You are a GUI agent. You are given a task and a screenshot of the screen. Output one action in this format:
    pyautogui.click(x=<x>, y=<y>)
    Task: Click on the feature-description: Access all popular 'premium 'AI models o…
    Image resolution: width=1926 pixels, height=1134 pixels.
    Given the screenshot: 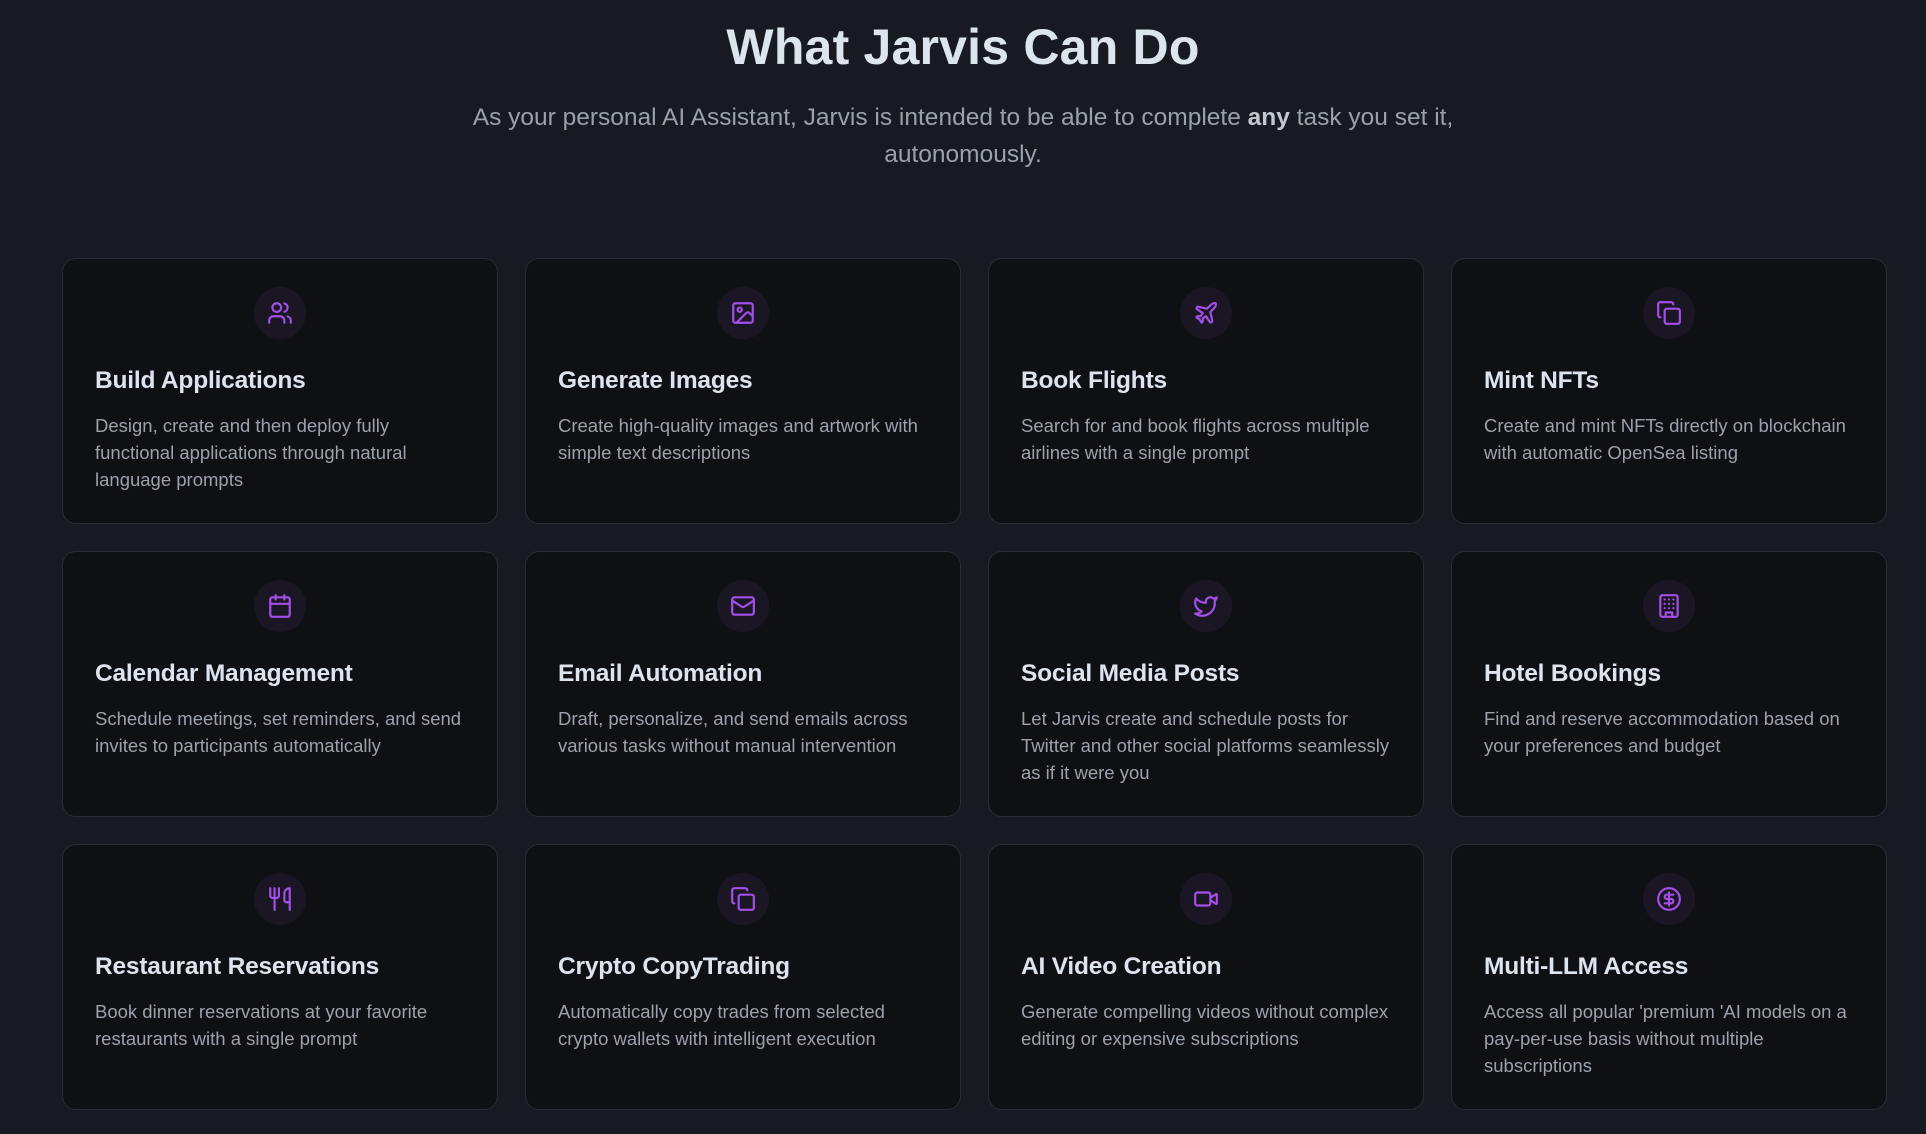 What is the action you would take?
    pyautogui.click(x=1665, y=1038)
    